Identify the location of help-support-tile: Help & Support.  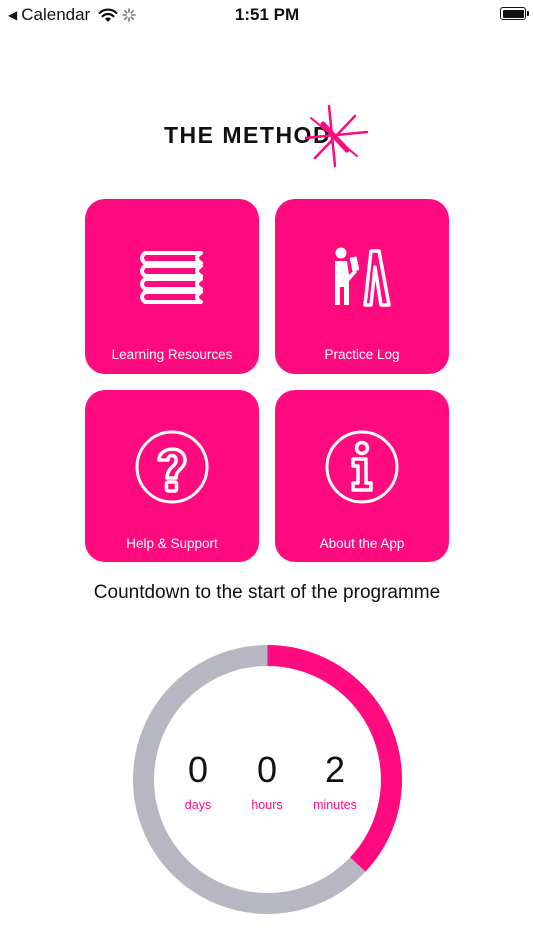
(172, 476).